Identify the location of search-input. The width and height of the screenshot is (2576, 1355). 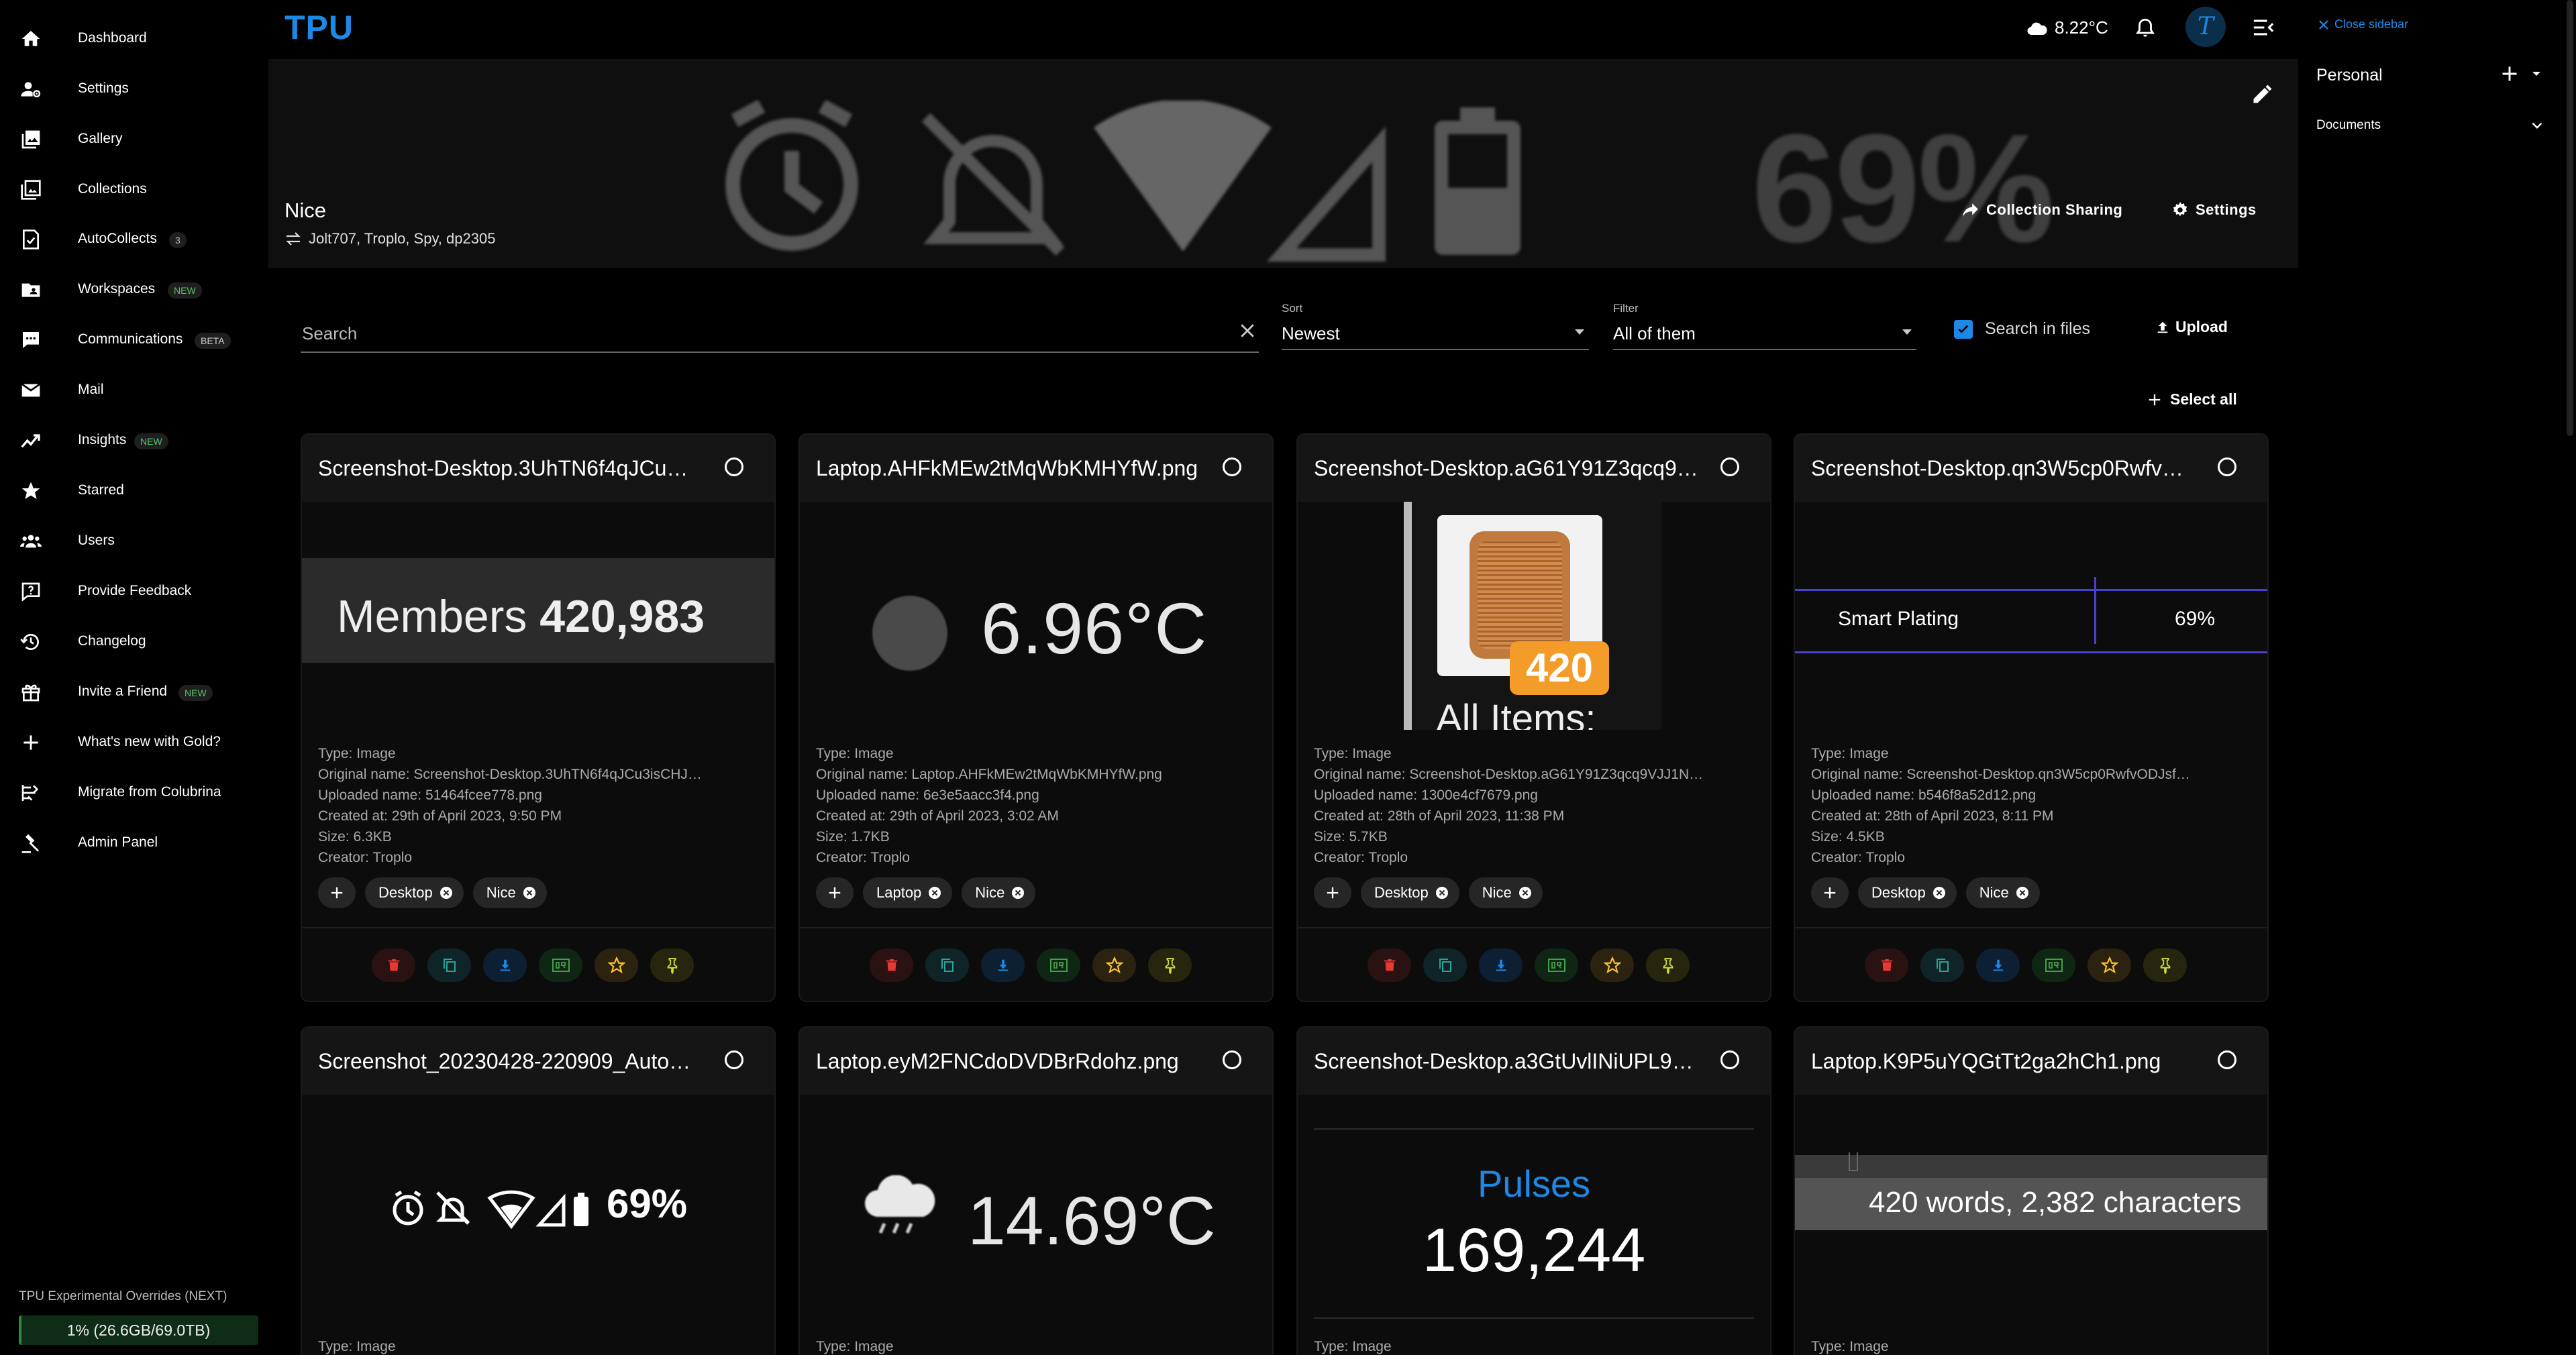
(755, 334).